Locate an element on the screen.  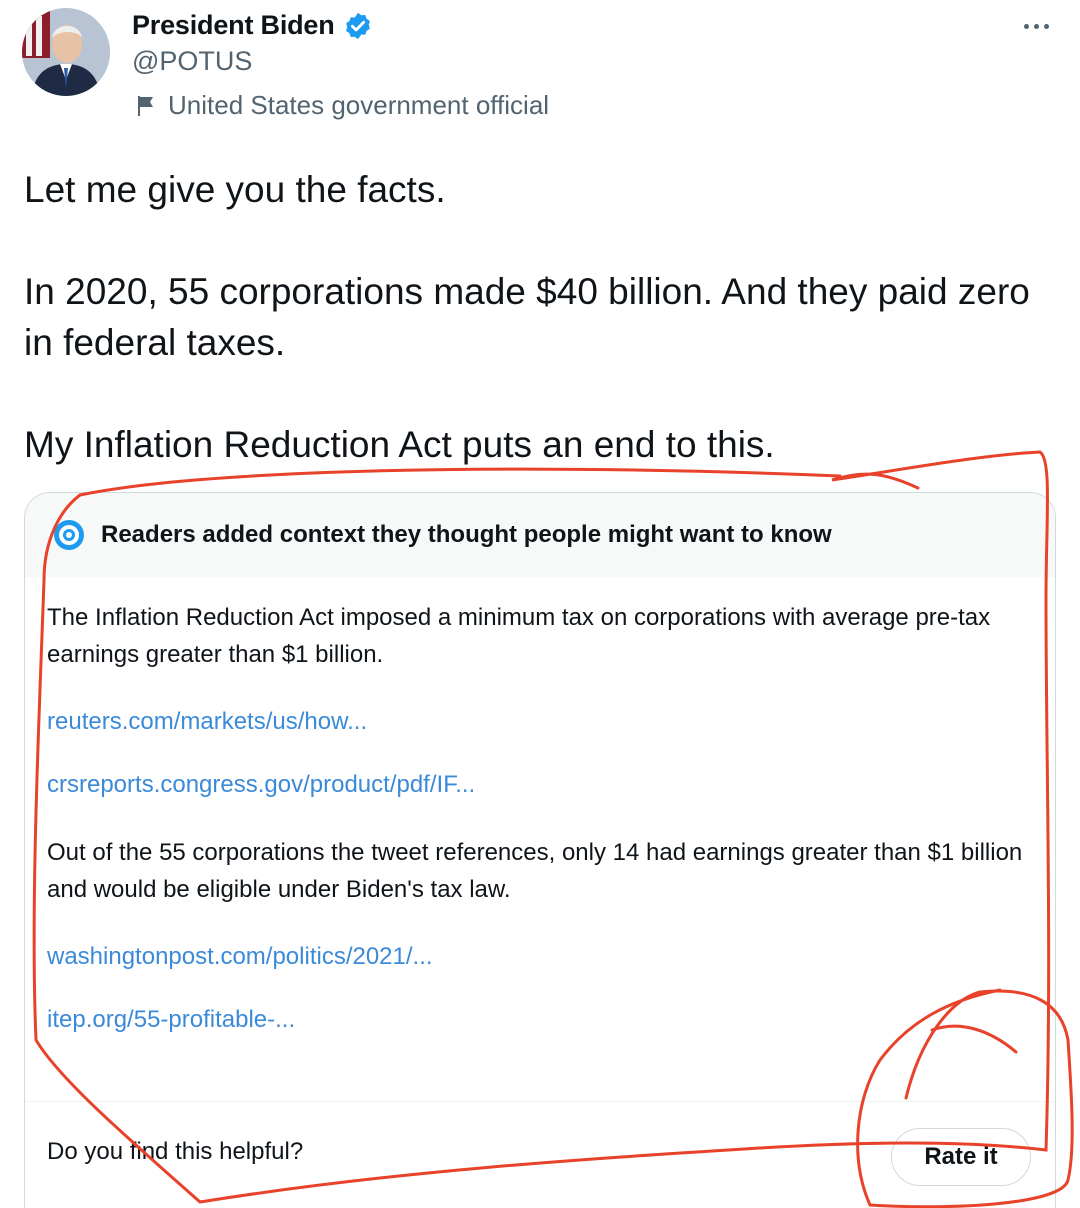
avatar-image is located at coordinates (66, 52).